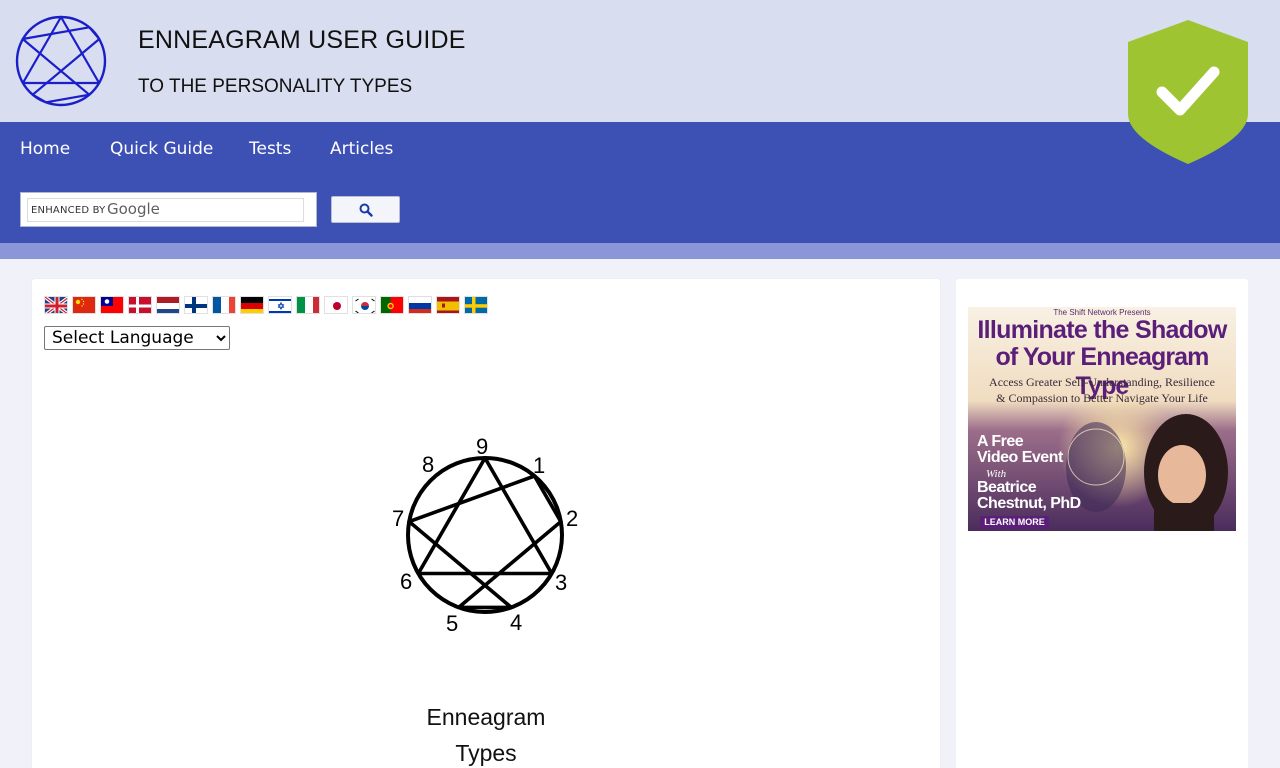 The width and height of the screenshot is (1280, 768). What do you see at coordinates (539, 465) in the screenshot?
I see `figure-number-1: 1` at bounding box center [539, 465].